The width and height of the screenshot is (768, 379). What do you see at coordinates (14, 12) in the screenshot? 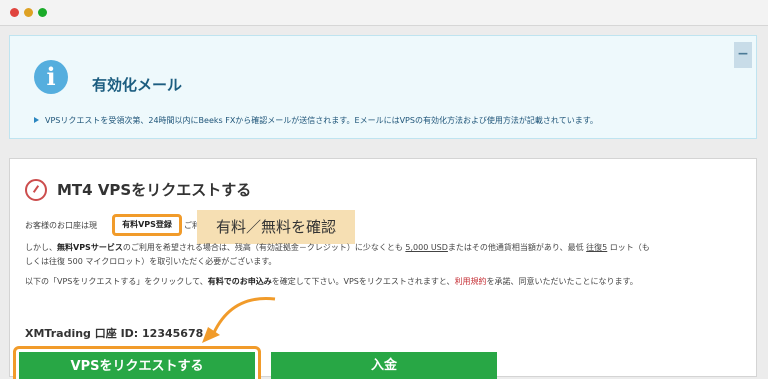
I see `close-window-button` at bounding box center [14, 12].